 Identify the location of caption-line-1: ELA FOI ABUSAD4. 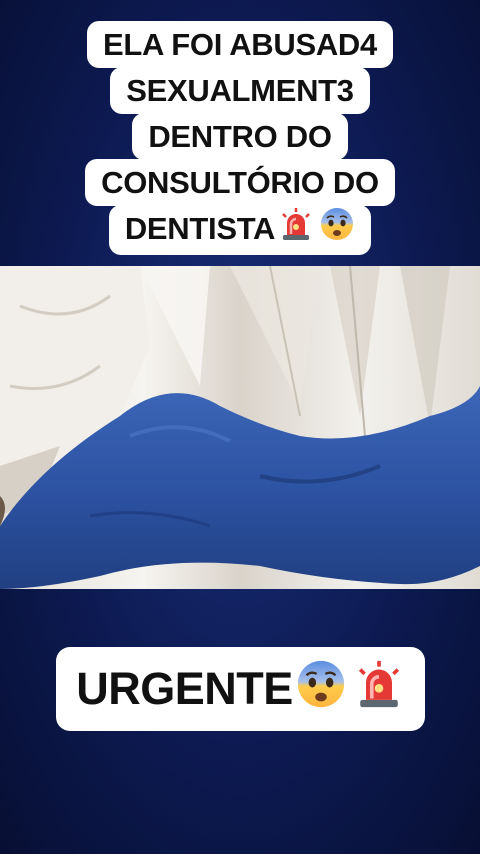
(240, 44).